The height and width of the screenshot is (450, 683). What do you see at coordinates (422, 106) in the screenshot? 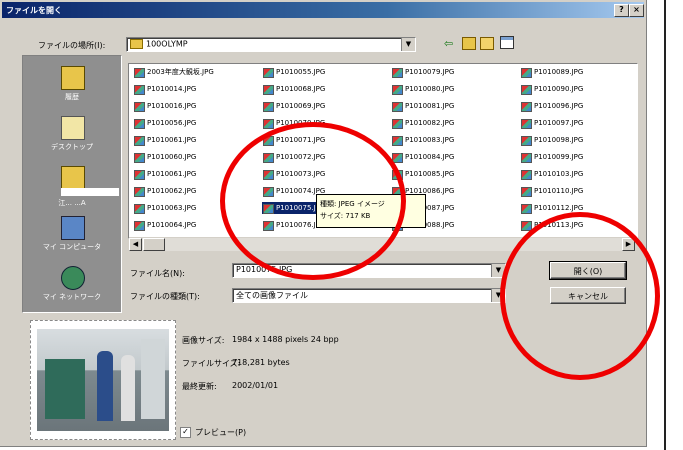
I see `file-item: P1010081.JPG` at bounding box center [422, 106].